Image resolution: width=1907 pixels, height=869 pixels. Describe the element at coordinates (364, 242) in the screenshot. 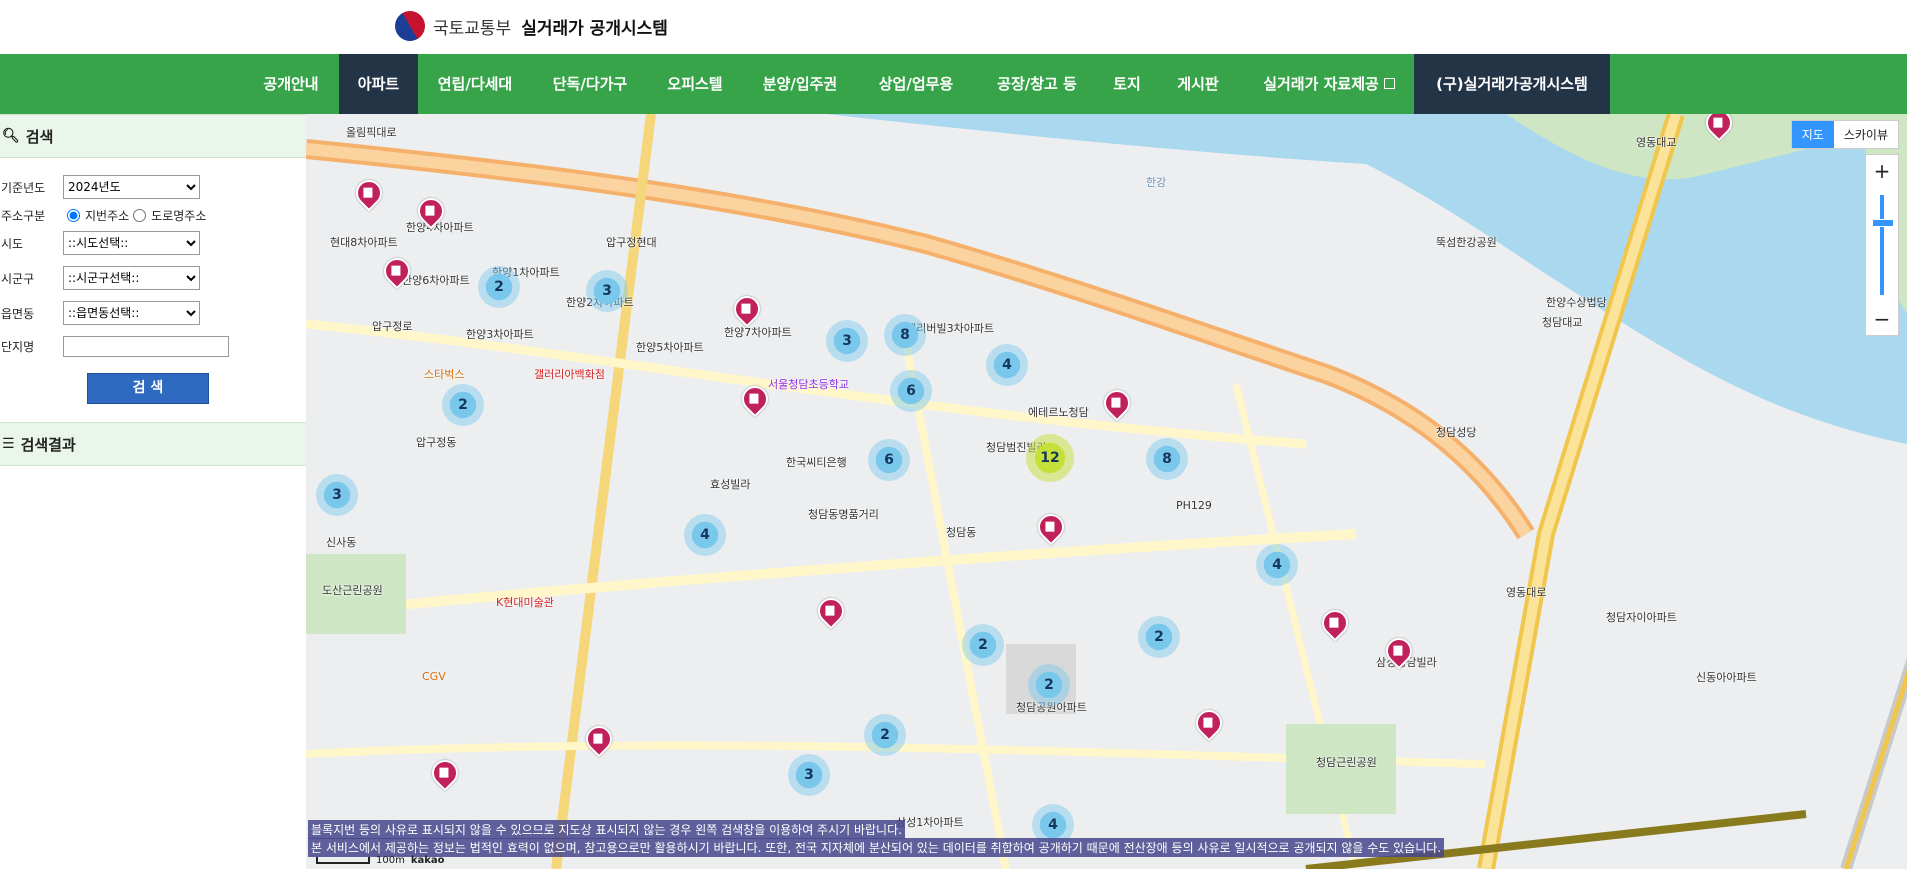

I see `place-label: 현대8차아파트` at that location.